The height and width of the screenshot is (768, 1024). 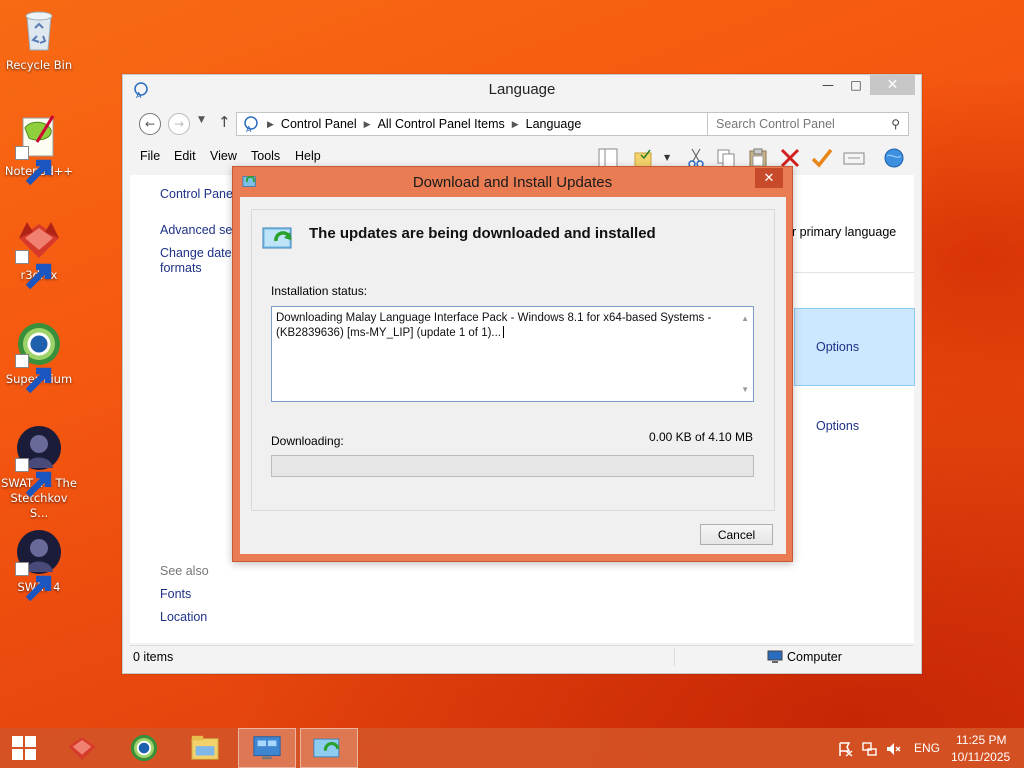 What do you see at coordinates (844, 232) in the screenshot?
I see `primary-language-text: r primary language` at bounding box center [844, 232].